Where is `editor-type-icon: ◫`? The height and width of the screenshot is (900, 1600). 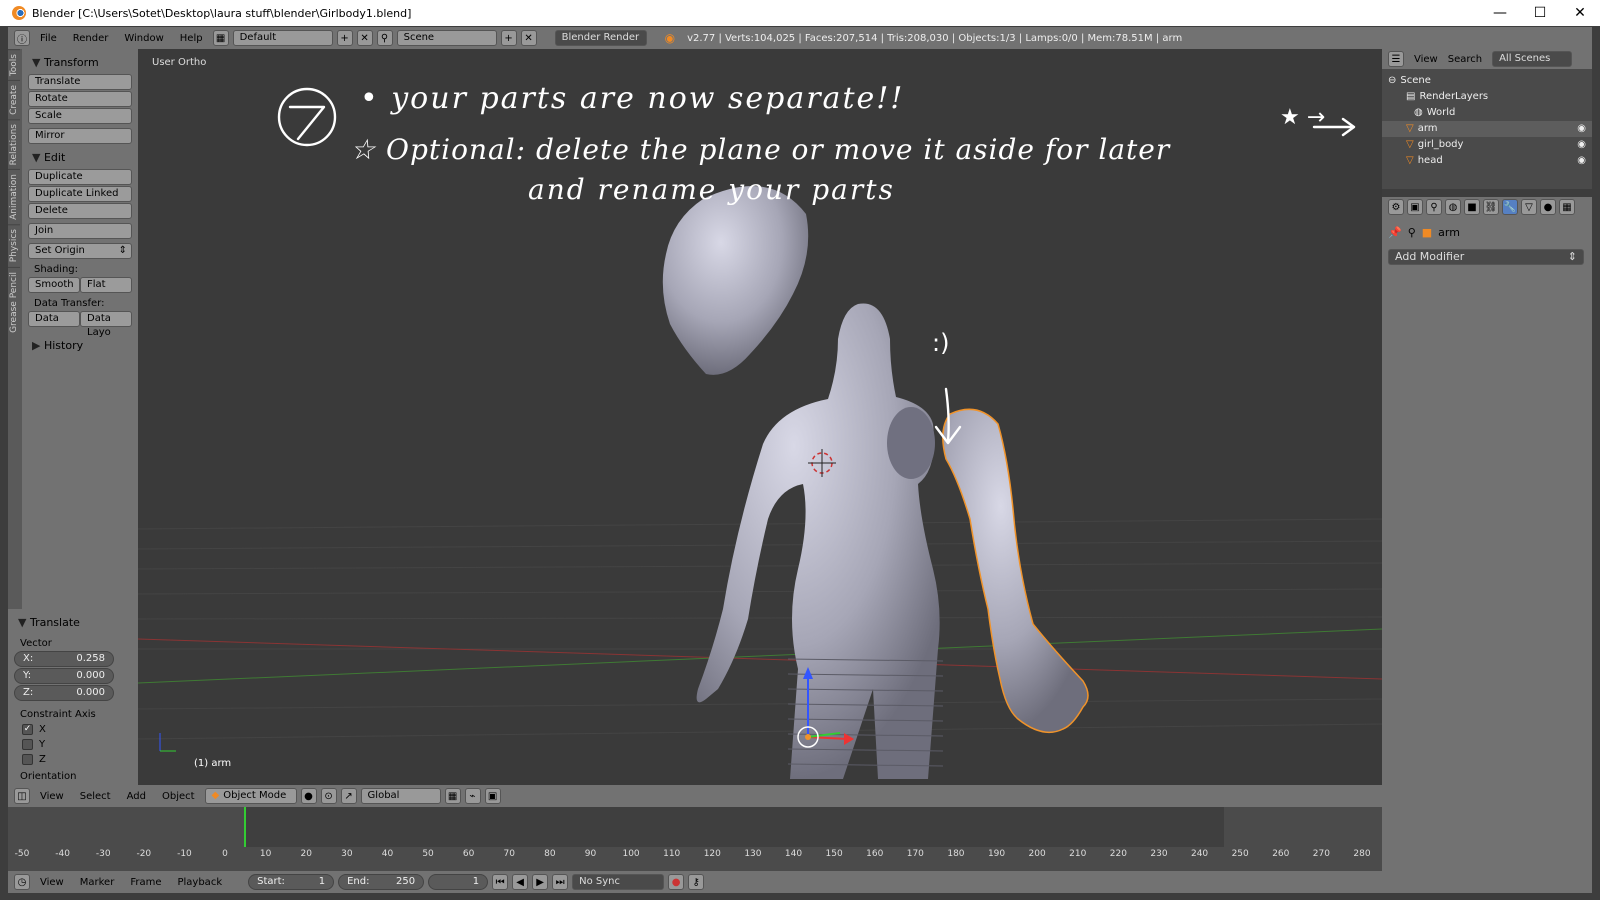
editor-type-icon: ◫ is located at coordinates (22, 796).